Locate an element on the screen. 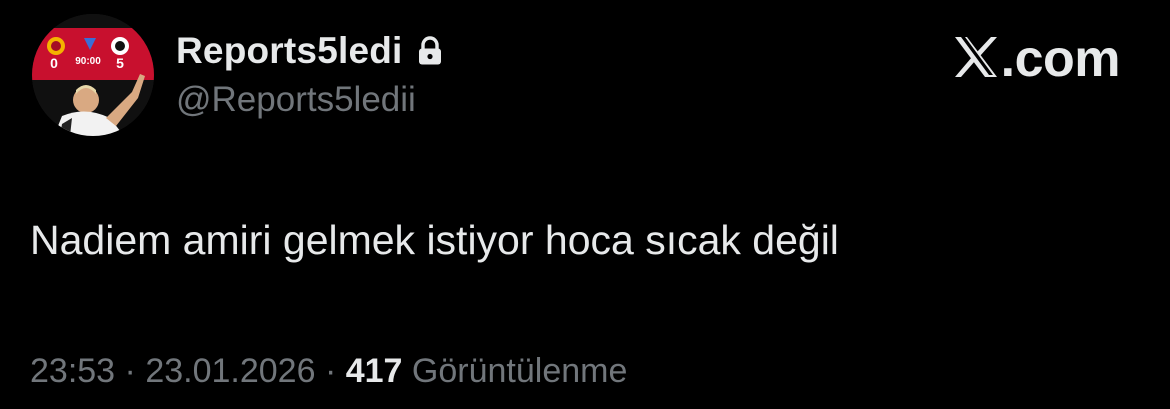 The image size is (1170, 409). tweet-meta: 23:53 · 23.01.2026 · 417 Görüntülenme is located at coordinates (328, 371).